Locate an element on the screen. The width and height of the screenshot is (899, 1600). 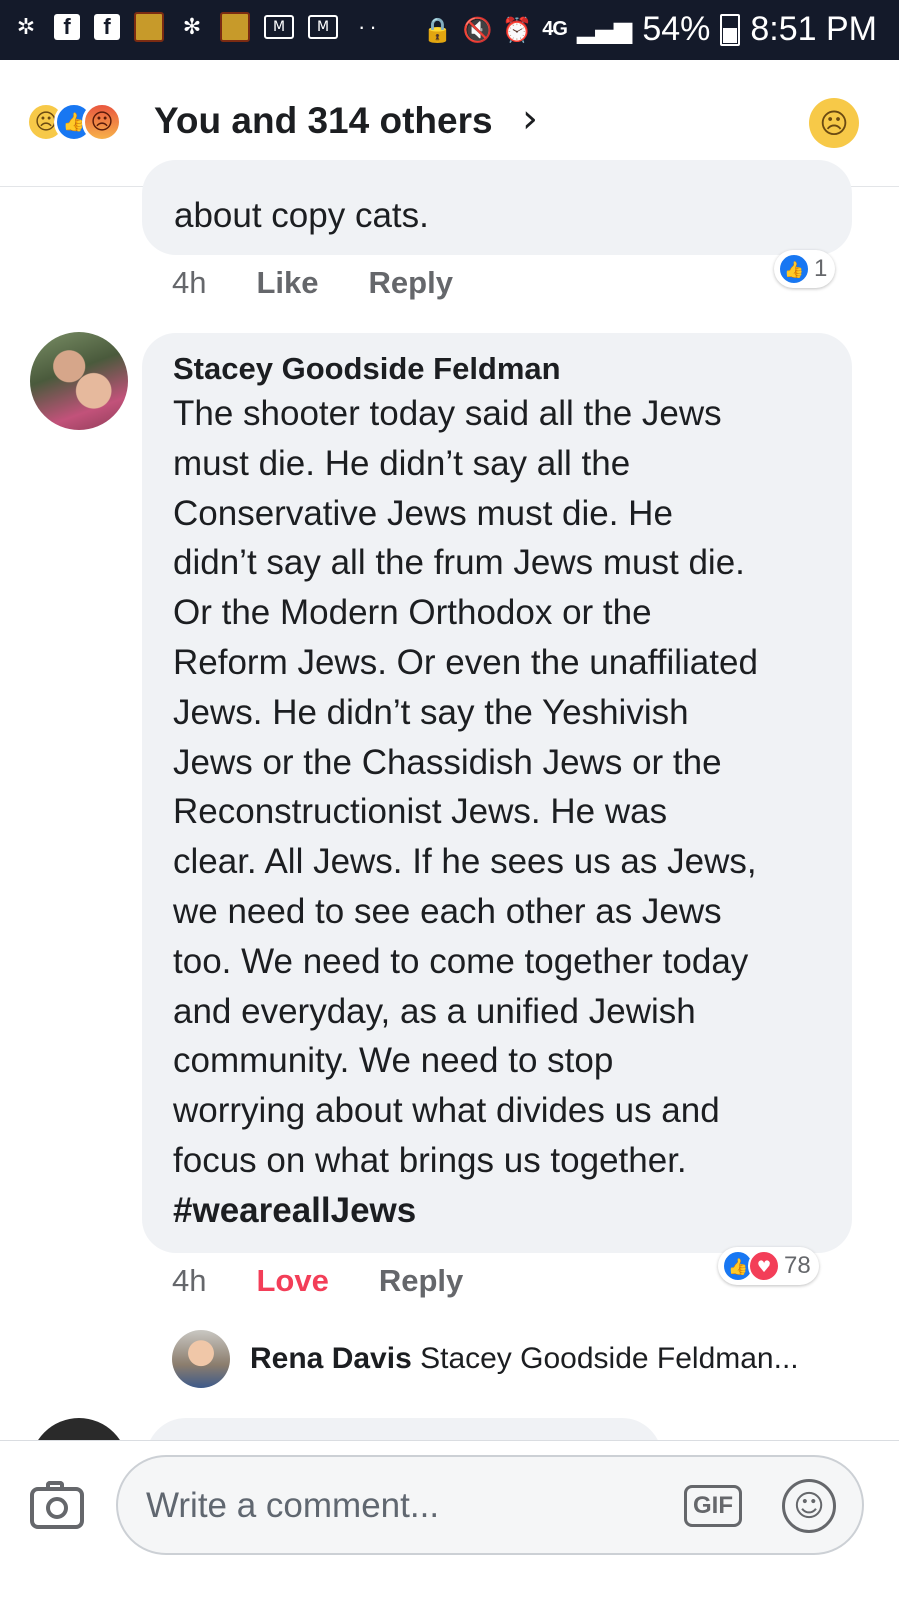
status-bar: ✲ f f ✻ M M ·· 🔒 🔇 ⏰ 4G ▂▄▆ 54% 8:51 PM is located at coordinates (449, 30).